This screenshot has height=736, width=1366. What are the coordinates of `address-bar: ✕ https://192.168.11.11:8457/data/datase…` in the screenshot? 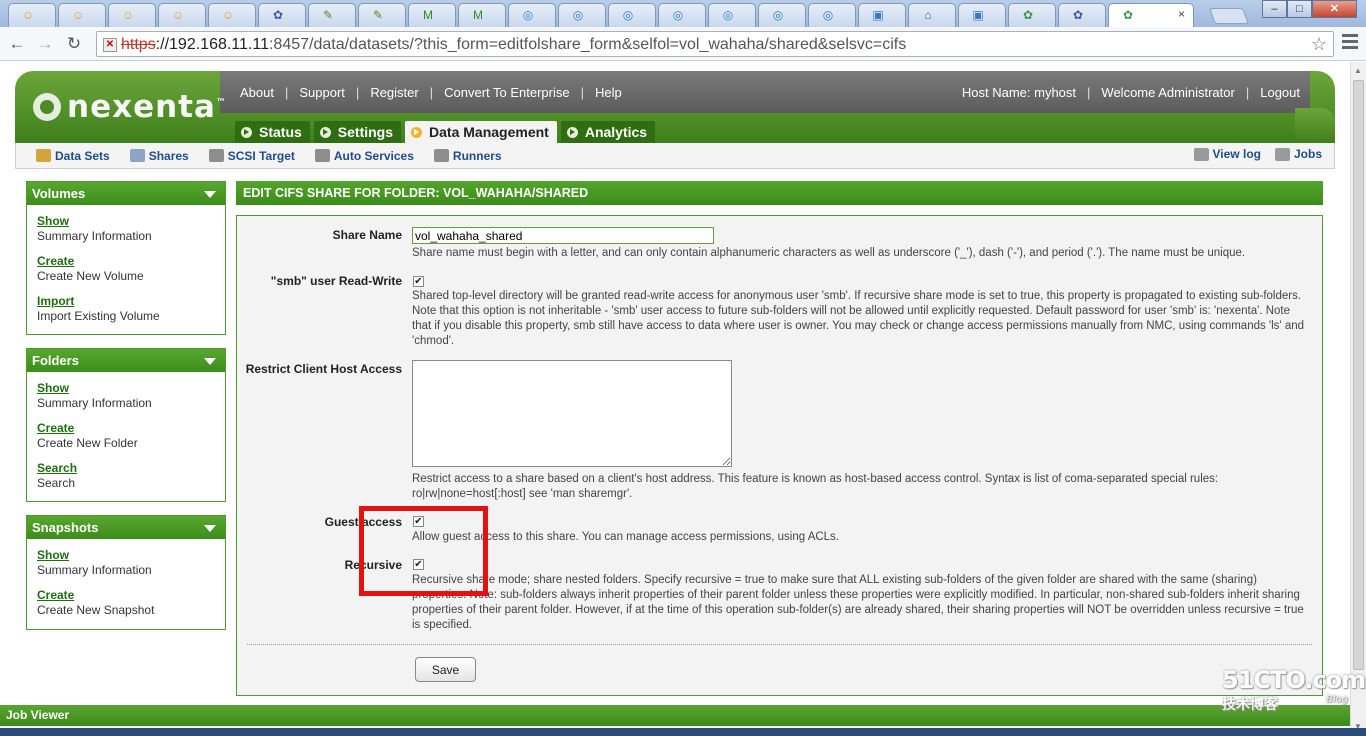 It's located at (715, 44).